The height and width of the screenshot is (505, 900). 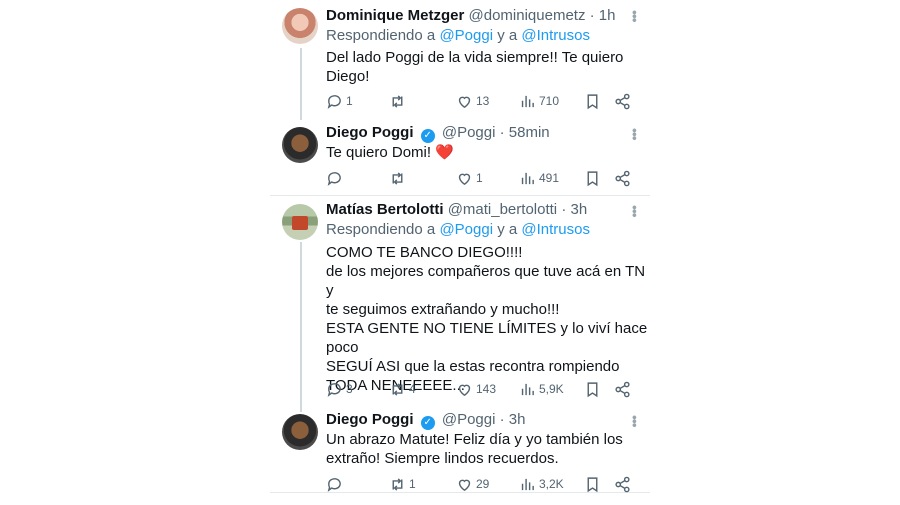 I want to click on like-button: 143, so click(x=476, y=389).